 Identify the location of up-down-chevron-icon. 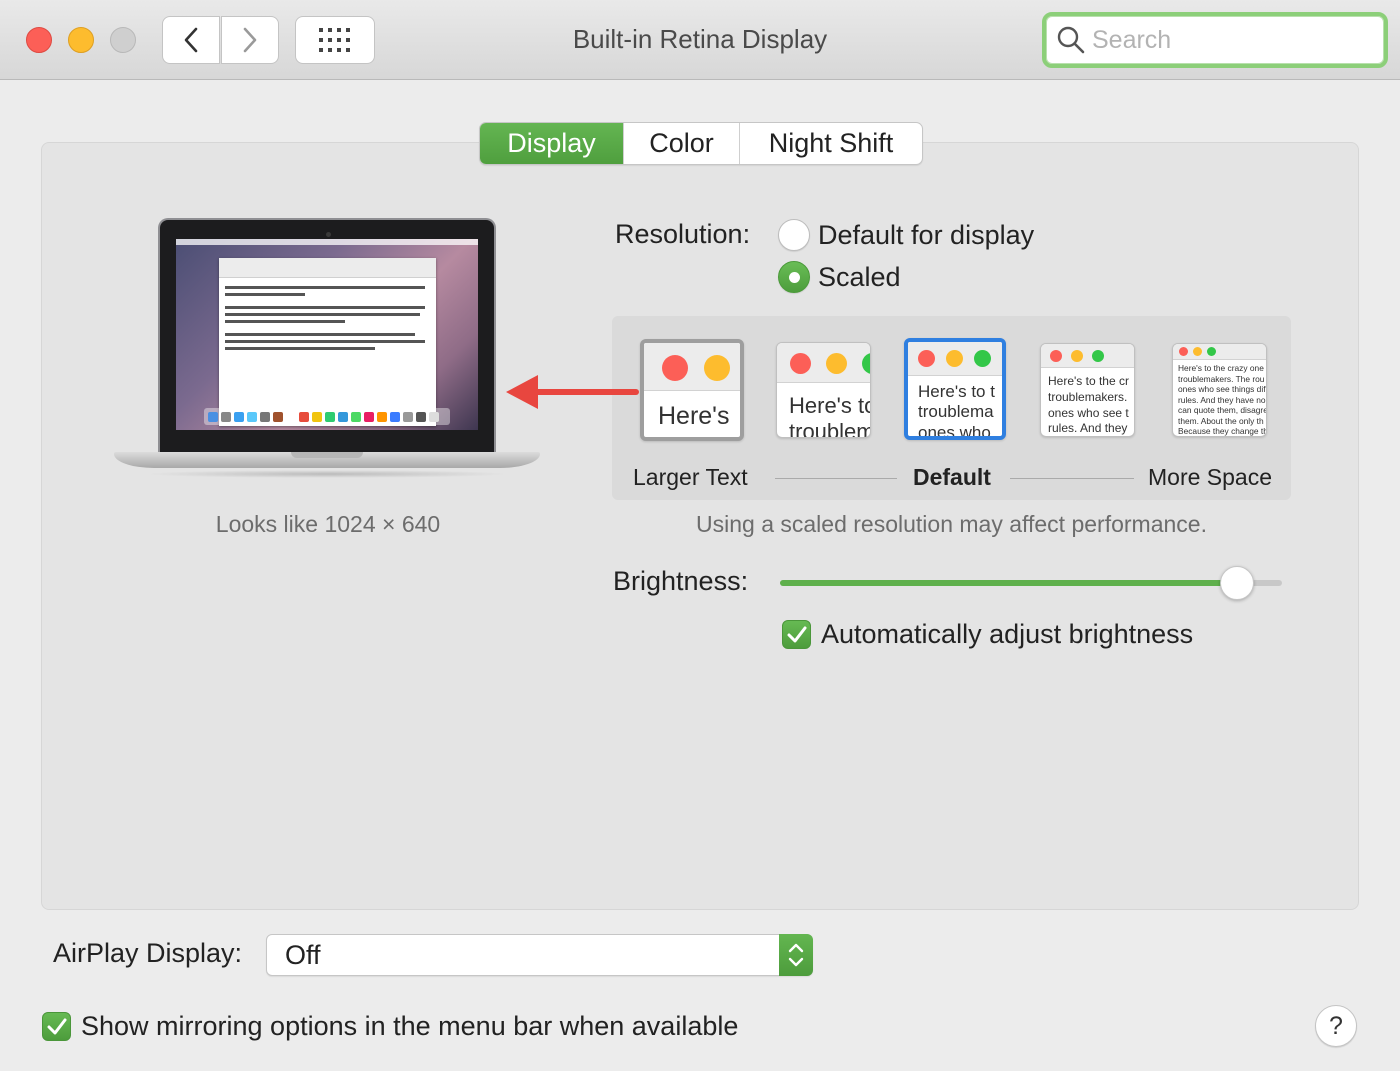
(796, 955).